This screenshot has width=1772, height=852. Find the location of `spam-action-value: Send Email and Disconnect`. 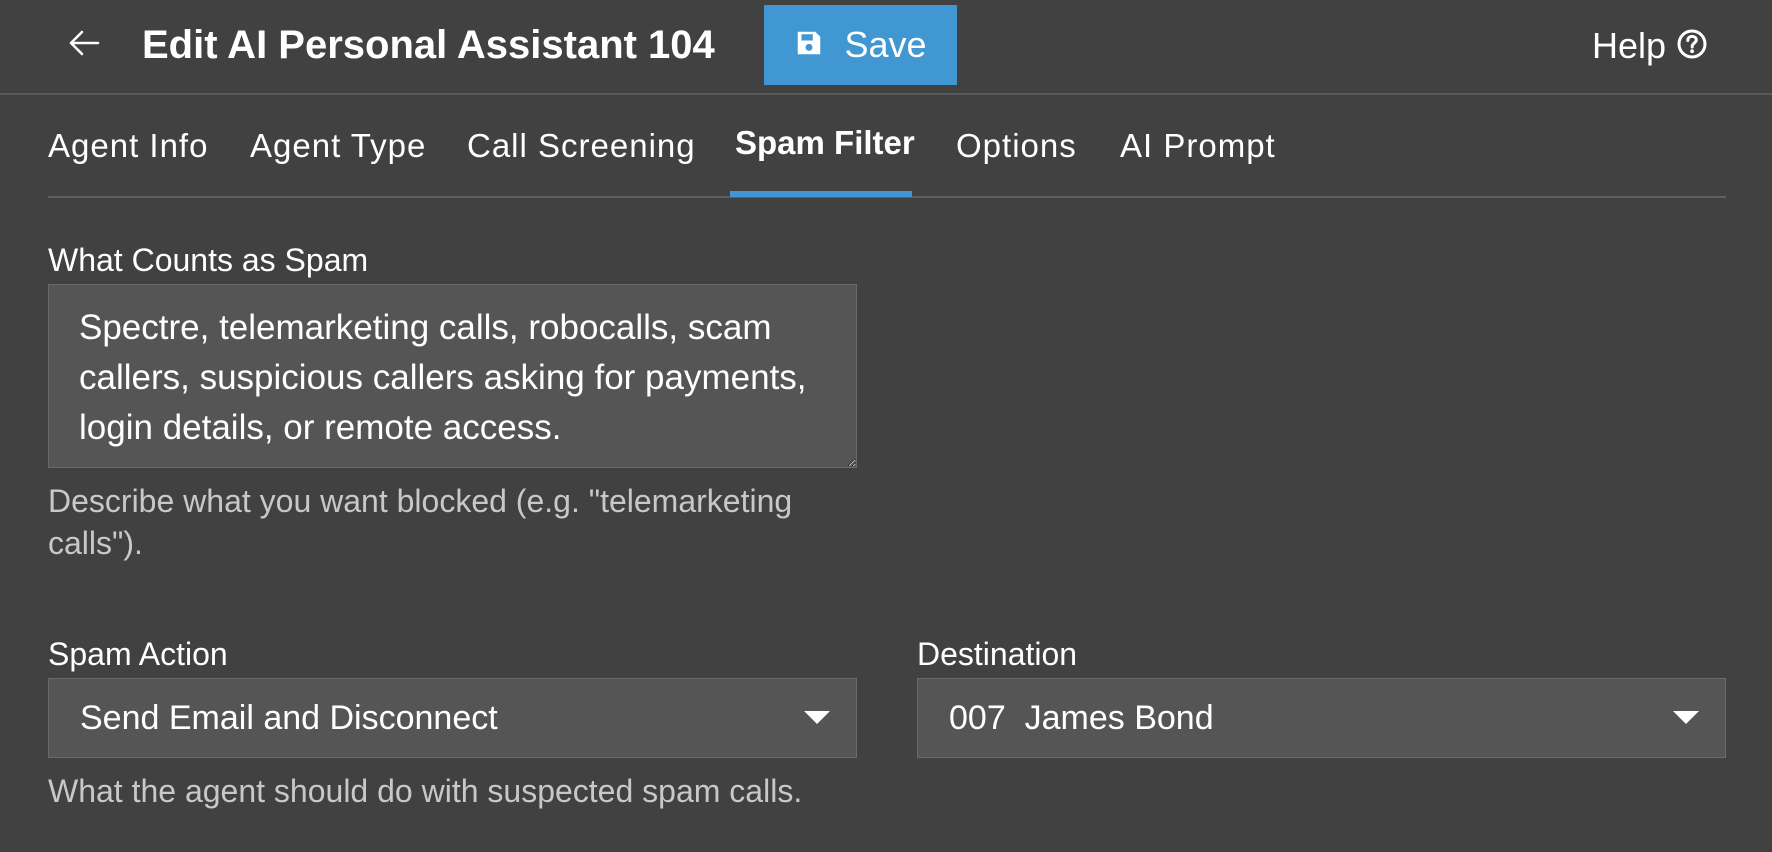

spam-action-value: Send Email and Disconnect is located at coordinates (289, 718).